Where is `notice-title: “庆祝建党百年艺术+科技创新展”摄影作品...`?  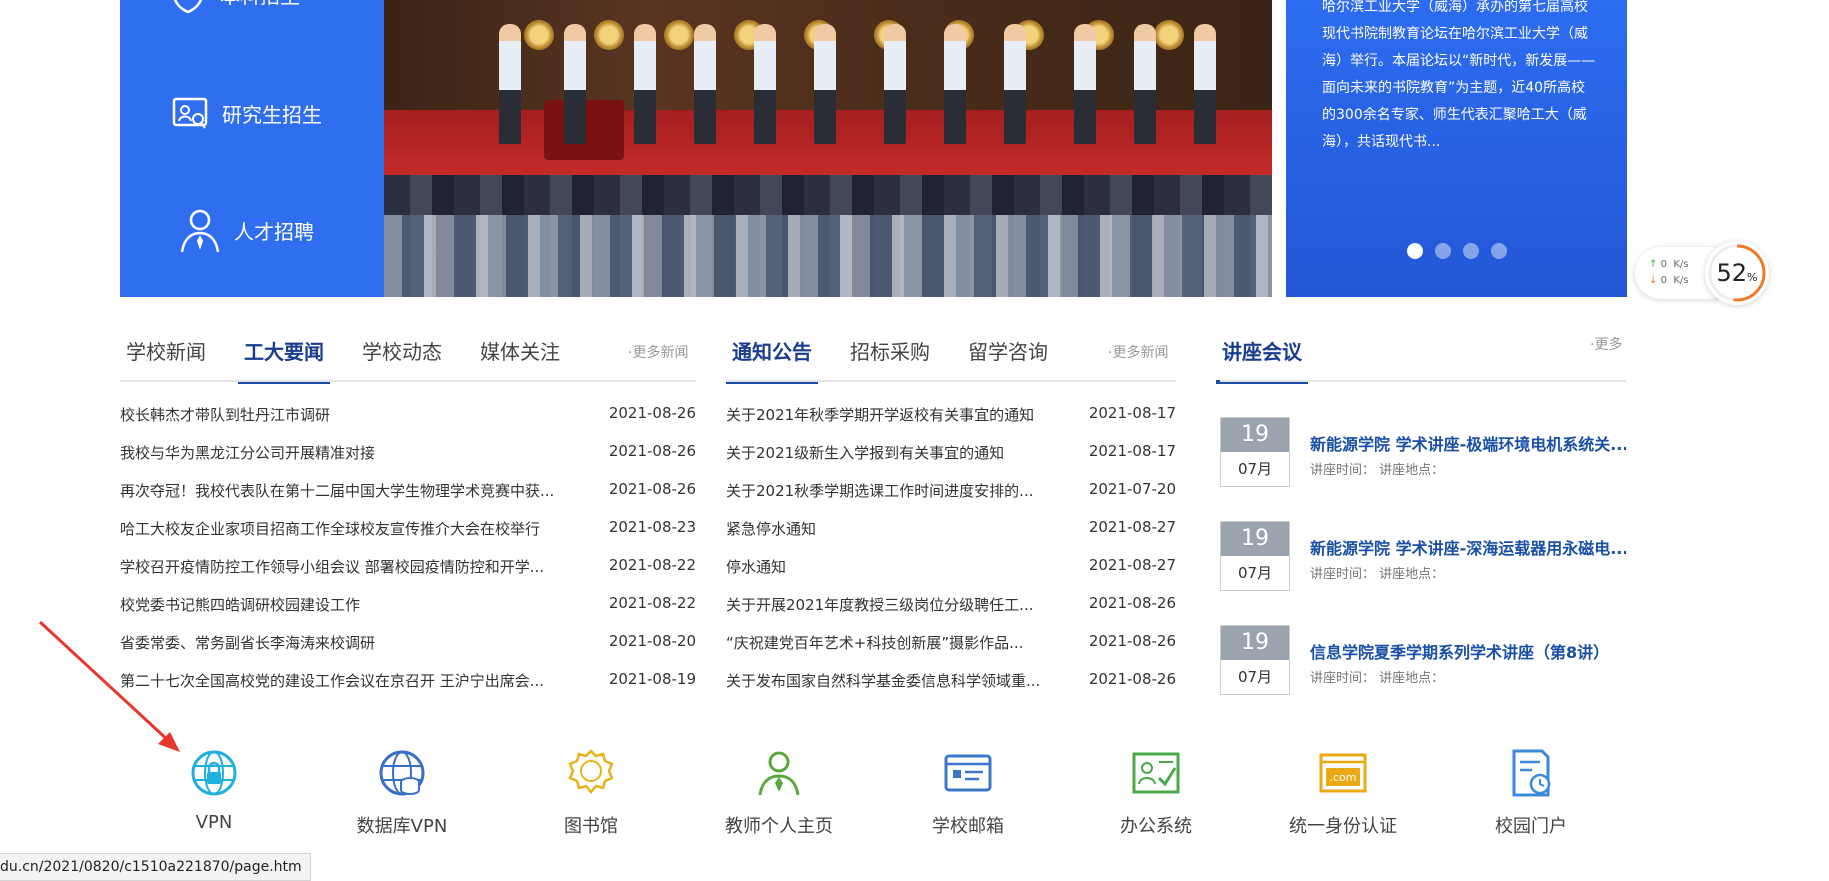
notice-title: “庆祝建党百年艺术+科技创新展”摄影作品... is located at coordinates (874, 651).